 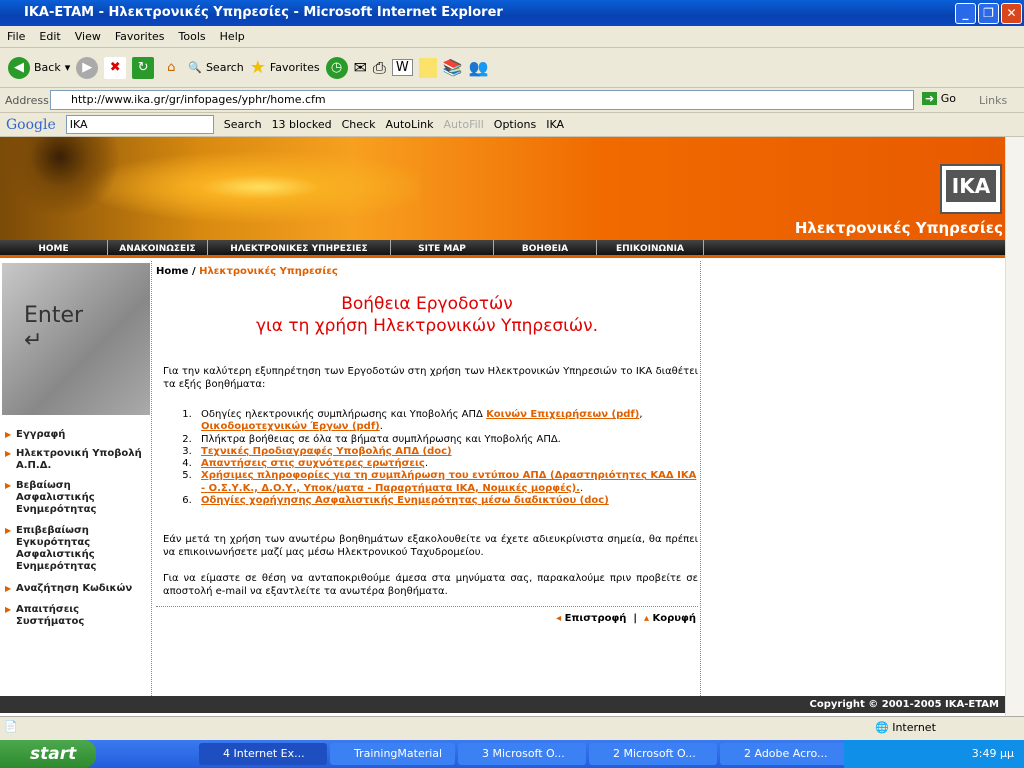 What do you see at coordinates (302, 124) in the screenshot?
I see `popup-blocked-button: 13 blocked` at bounding box center [302, 124].